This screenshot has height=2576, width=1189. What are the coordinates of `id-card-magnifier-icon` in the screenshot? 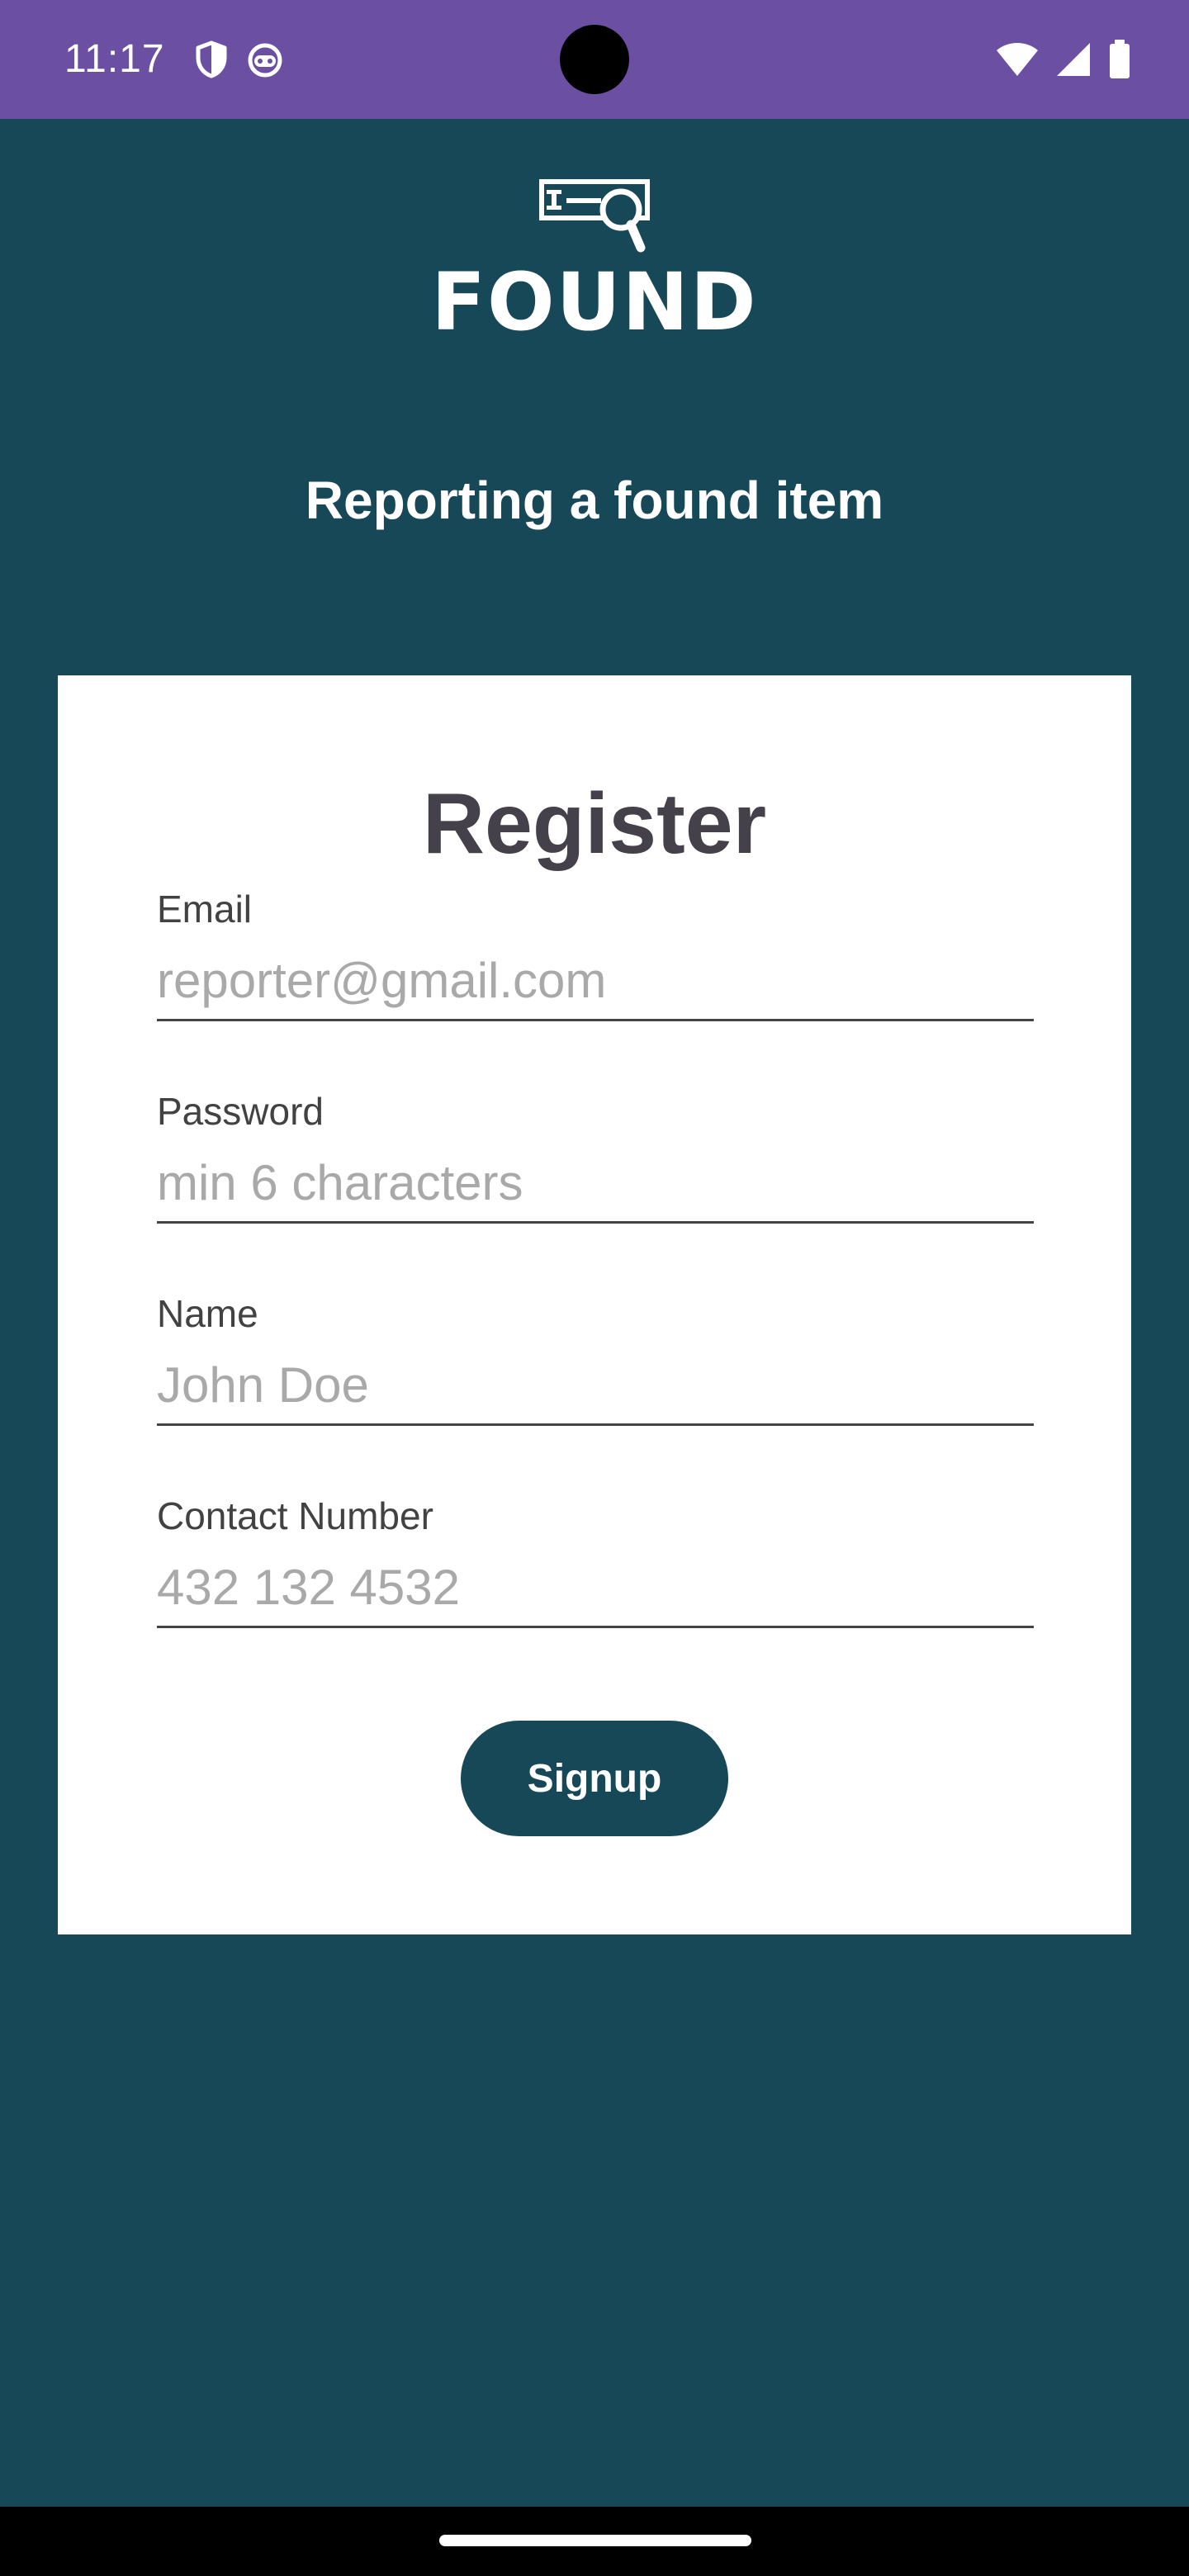 It's located at (594, 216).